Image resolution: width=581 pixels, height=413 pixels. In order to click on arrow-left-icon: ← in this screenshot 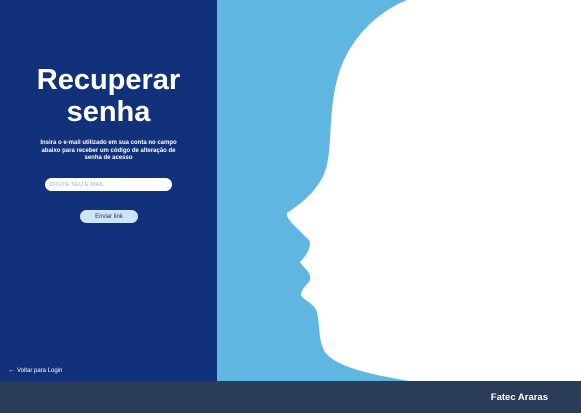, I will do `click(11, 370)`.